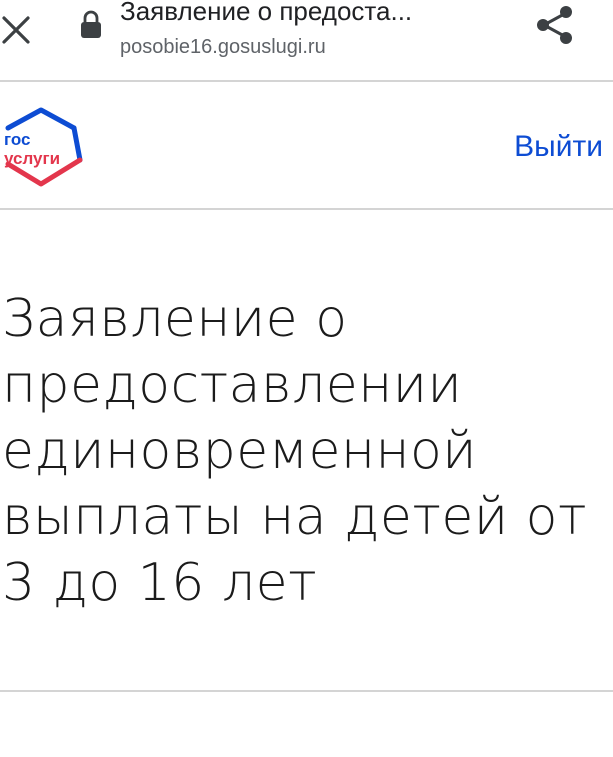 This screenshot has height=757, width=613. What do you see at coordinates (240, 451) in the screenshot?
I see `page-title-line: единовременной` at bounding box center [240, 451].